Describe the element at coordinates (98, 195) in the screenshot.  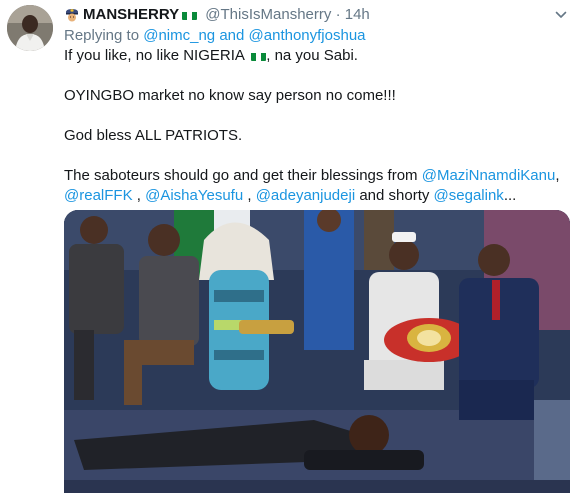
I see `mention-realffk: @realFFK` at that location.